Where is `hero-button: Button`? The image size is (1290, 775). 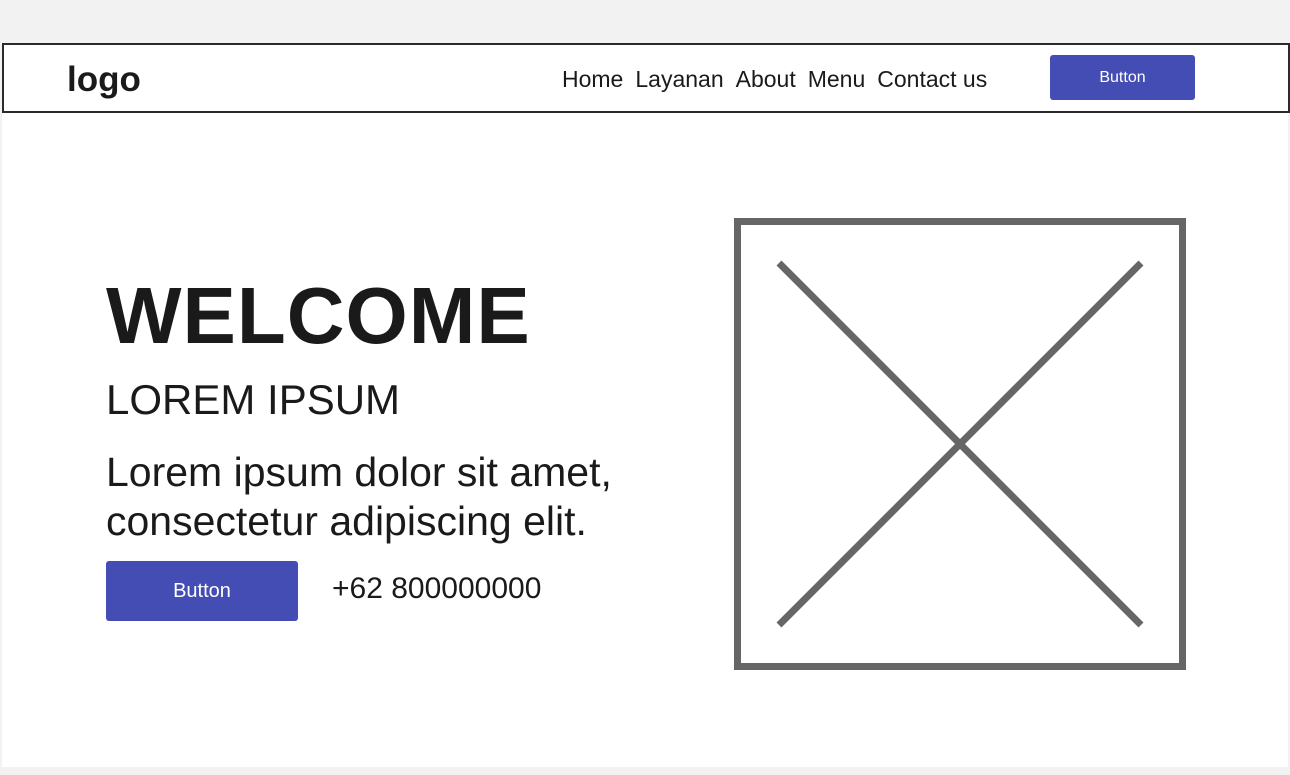
hero-button: Button is located at coordinates (202, 591).